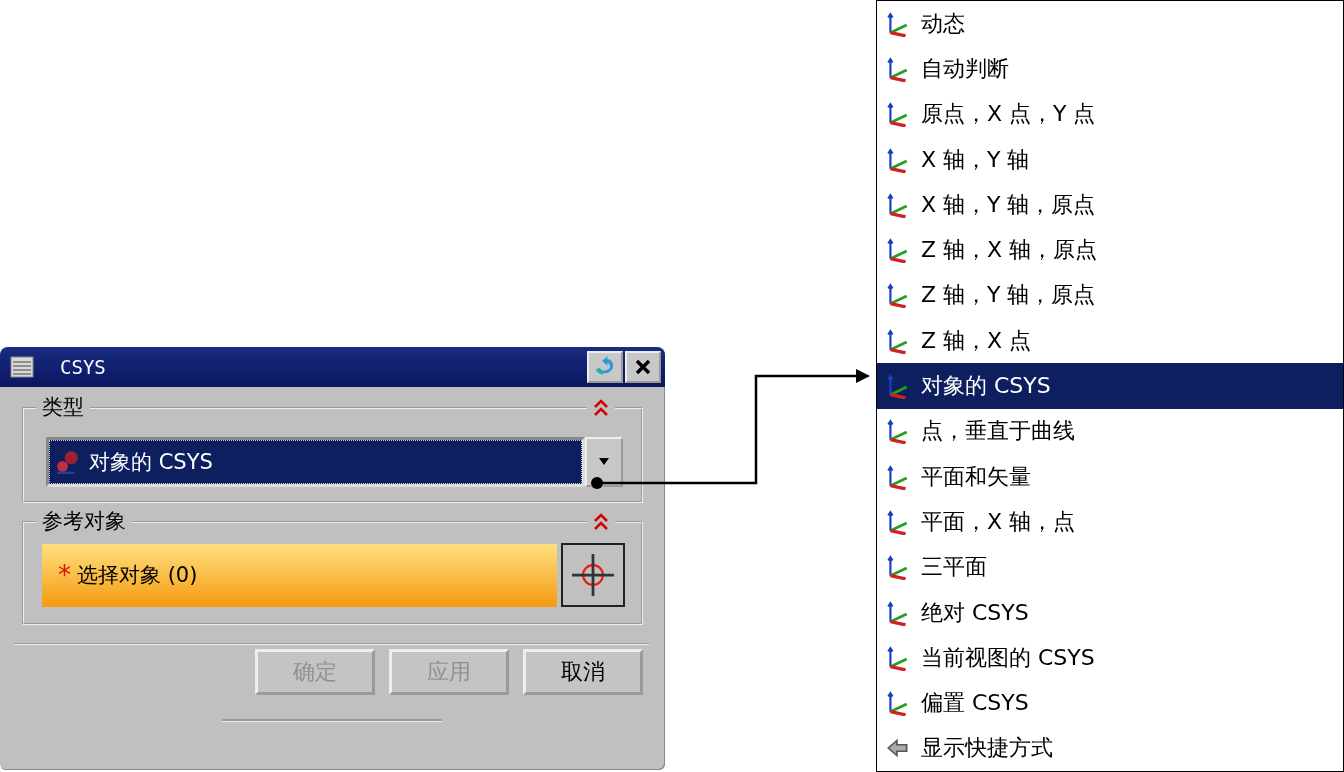  Describe the element at coordinates (1110, 250) in the screenshot. I see `menu-item: Z 轴，X 轴，原点` at that location.